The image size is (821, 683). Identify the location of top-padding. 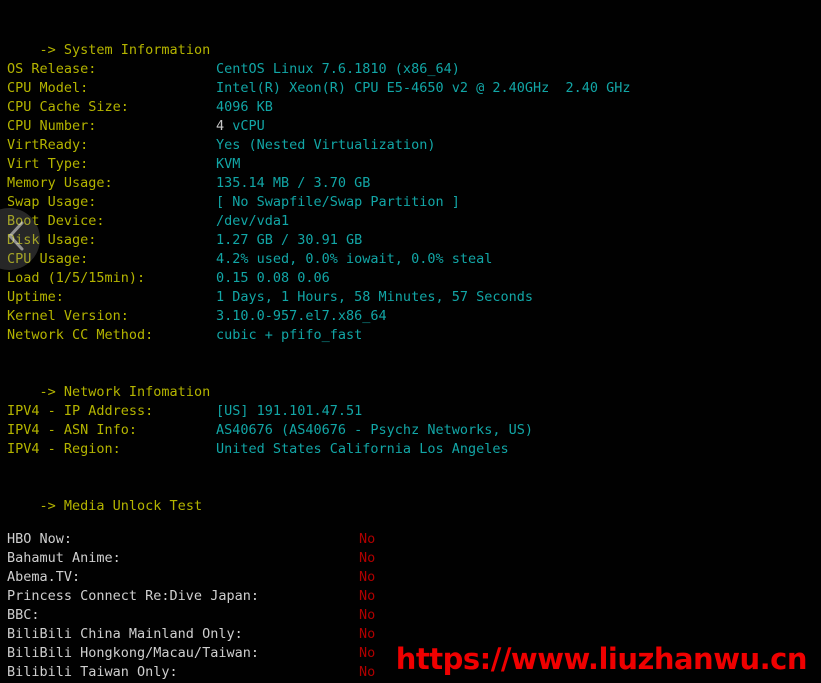
(410, 11).